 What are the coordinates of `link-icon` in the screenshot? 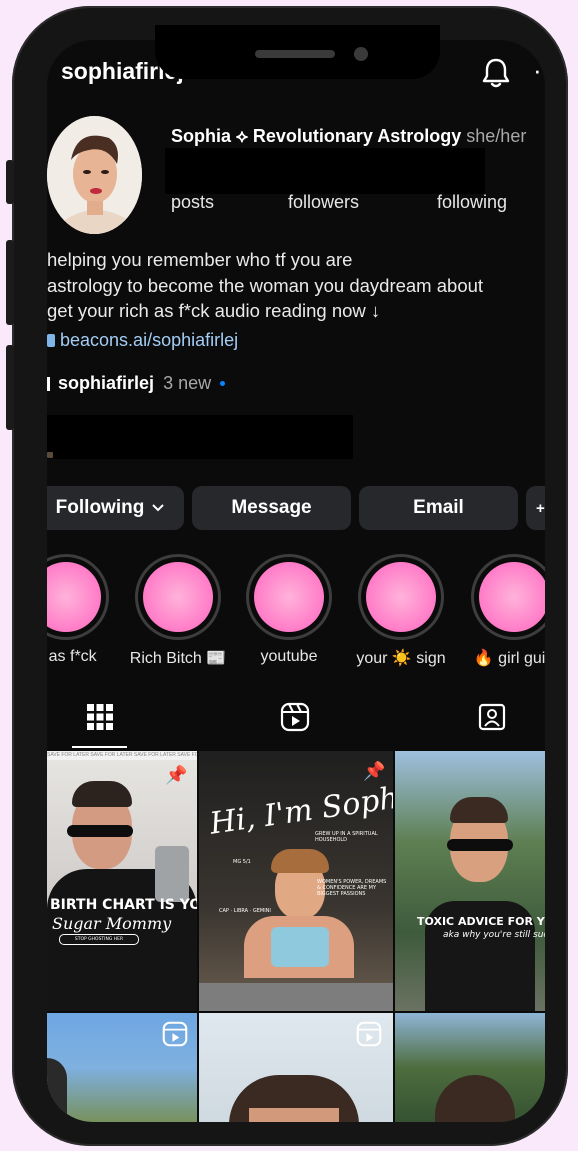 It's located at (51, 340).